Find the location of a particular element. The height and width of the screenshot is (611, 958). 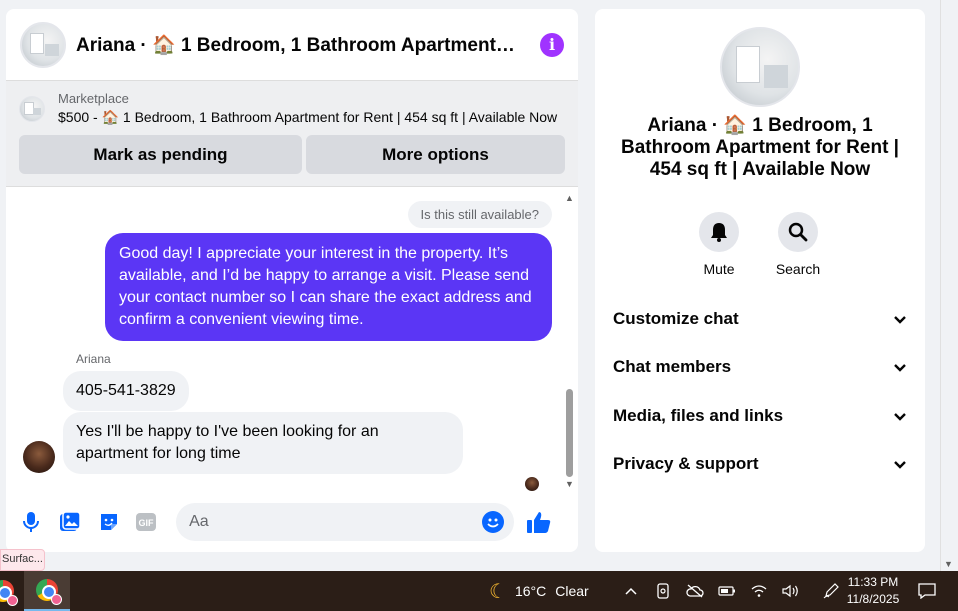

listing-buttons: Mark as pending More options is located at coordinates (292, 154).